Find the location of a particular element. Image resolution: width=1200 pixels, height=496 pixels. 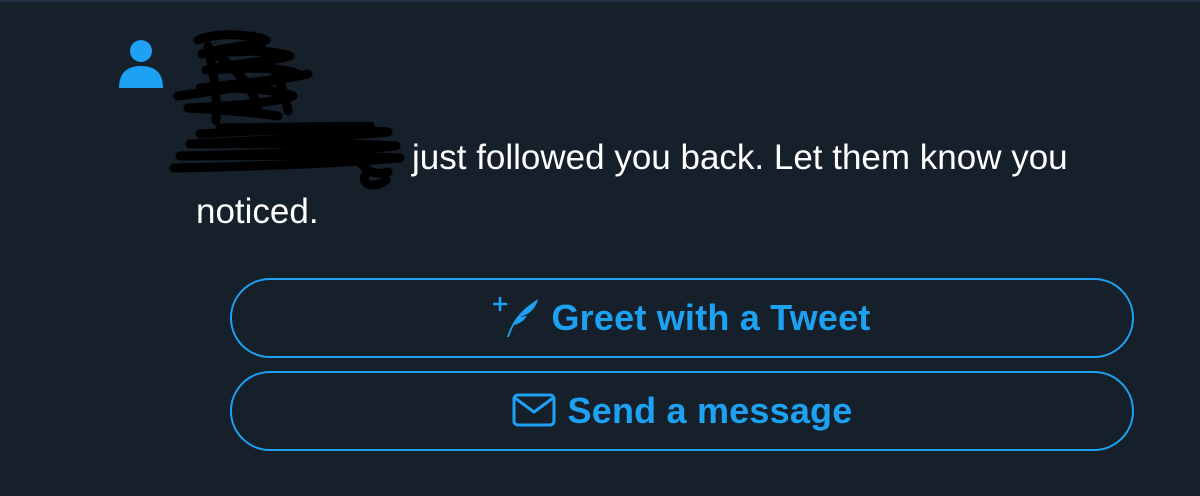

compose-tweet-feather-icon is located at coordinates (516, 318).